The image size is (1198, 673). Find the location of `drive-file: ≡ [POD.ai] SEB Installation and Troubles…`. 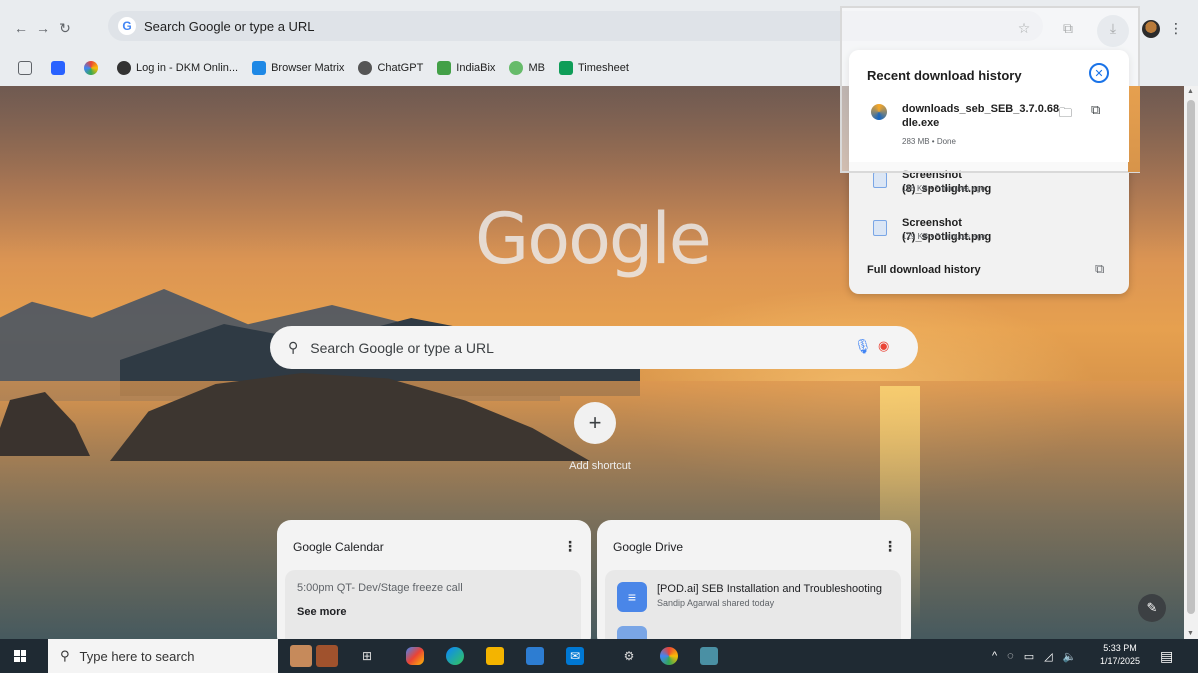

drive-file: ≡ [POD.ai] SEB Installation and Troubles… is located at coordinates (753, 604).